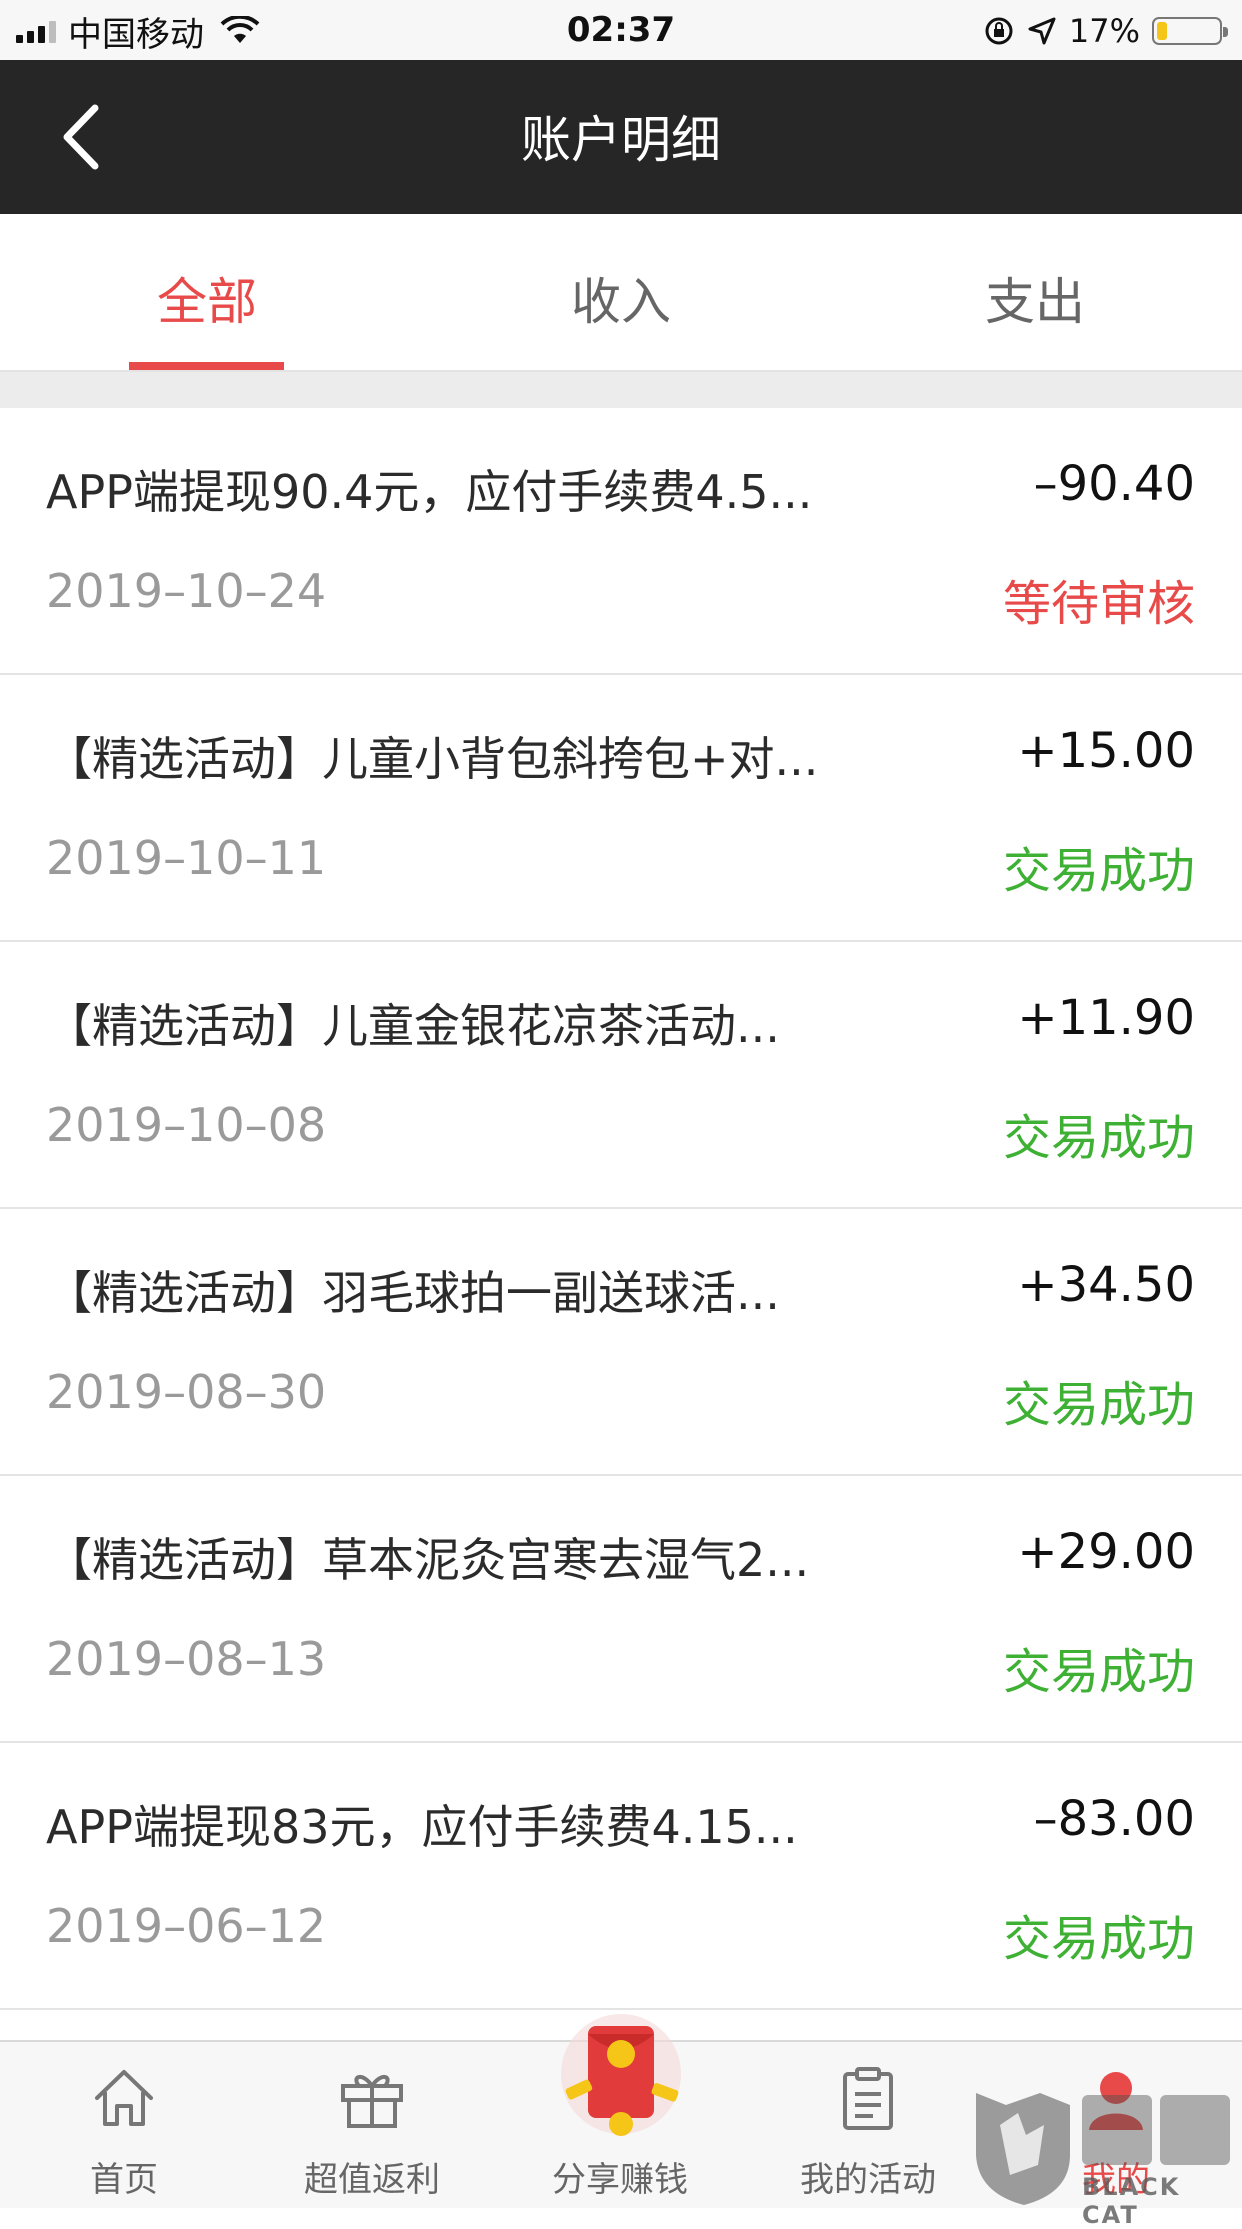 This screenshot has width=1242, height=2229. Describe the element at coordinates (621, 390) in the screenshot. I see `section-divider` at that location.